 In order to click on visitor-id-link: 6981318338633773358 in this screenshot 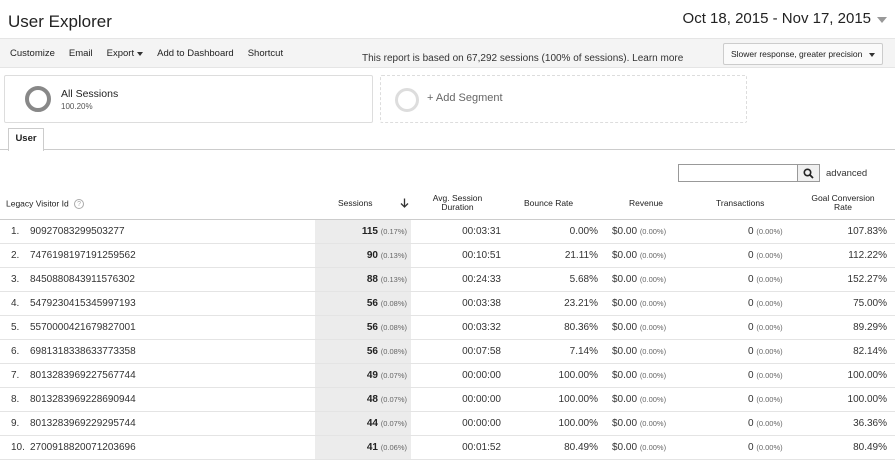, I will do `click(83, 351)`.